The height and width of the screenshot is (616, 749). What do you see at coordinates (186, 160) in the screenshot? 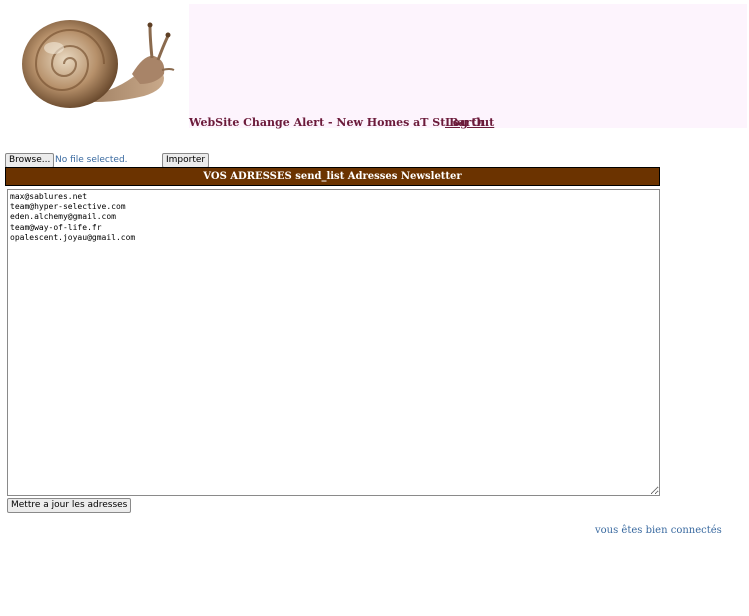
I see `import-button: Importer` at bounding box center [186, 160].